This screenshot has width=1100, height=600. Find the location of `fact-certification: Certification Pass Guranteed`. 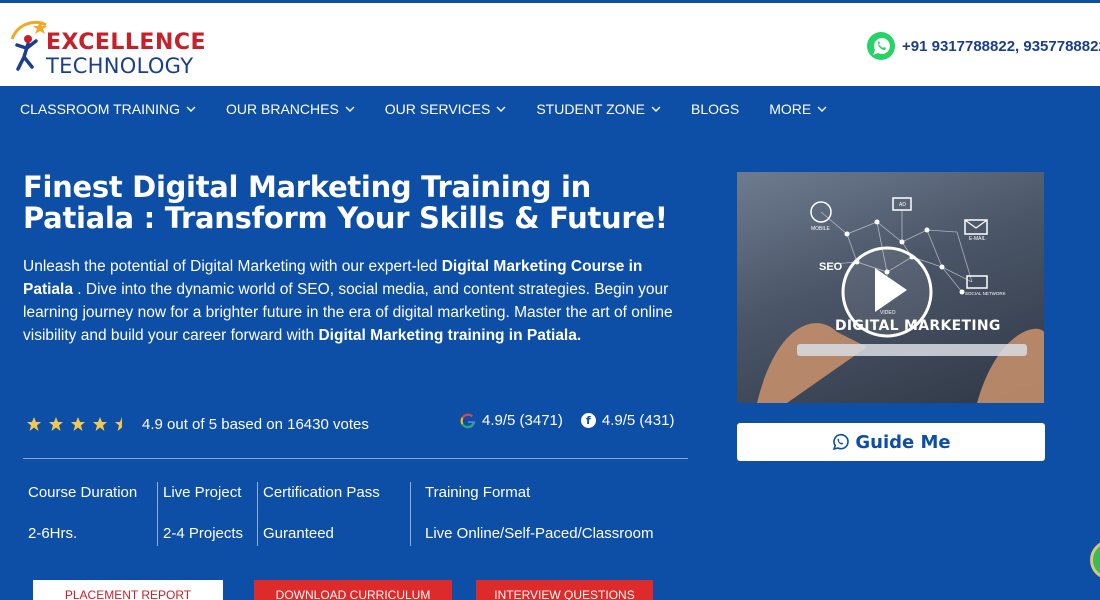

fact-certification: Certification Pass Guranteed is located at coordinates (334, 511).